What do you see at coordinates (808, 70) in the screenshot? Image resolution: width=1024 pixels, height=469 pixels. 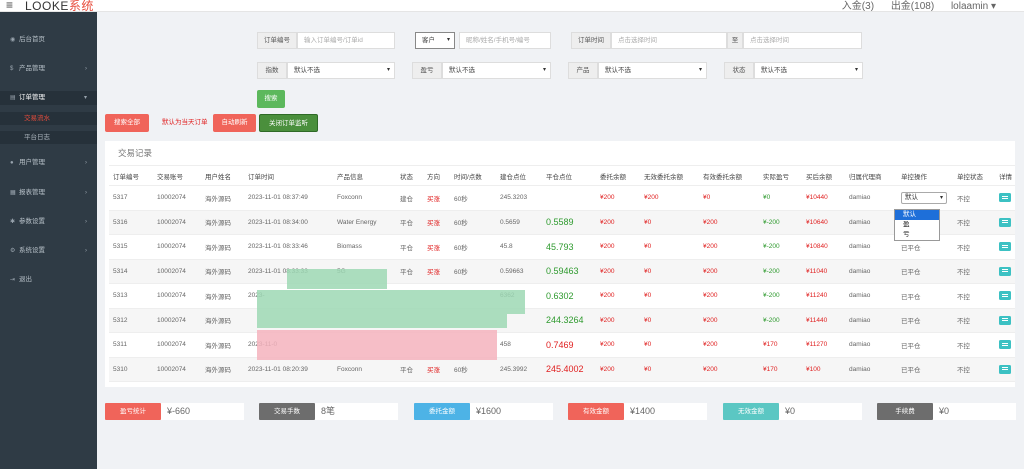 I see `status-select: 默认不选 ▾` at bounding box center [808, 70].